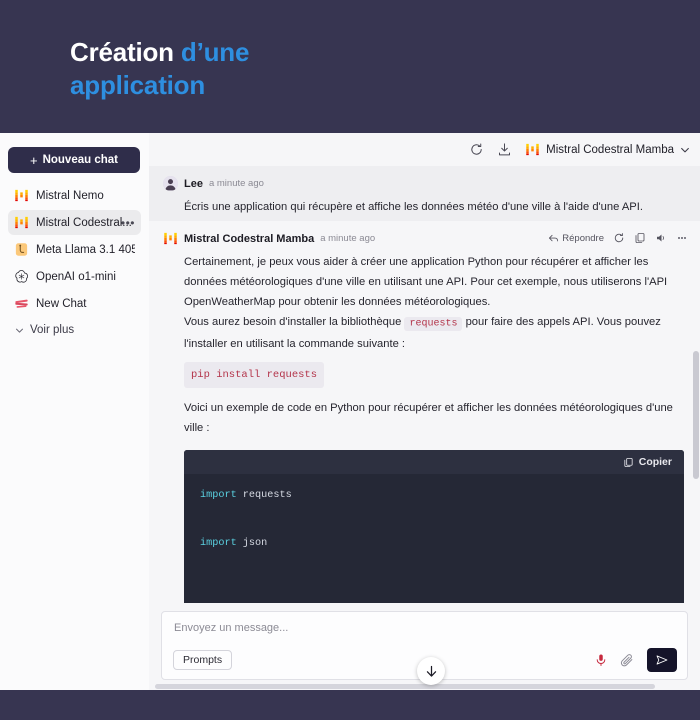 The width and height of the screenshot is (700, 720). I want to click on new-chat-button: + Nouveau chat, so click(74, 160).